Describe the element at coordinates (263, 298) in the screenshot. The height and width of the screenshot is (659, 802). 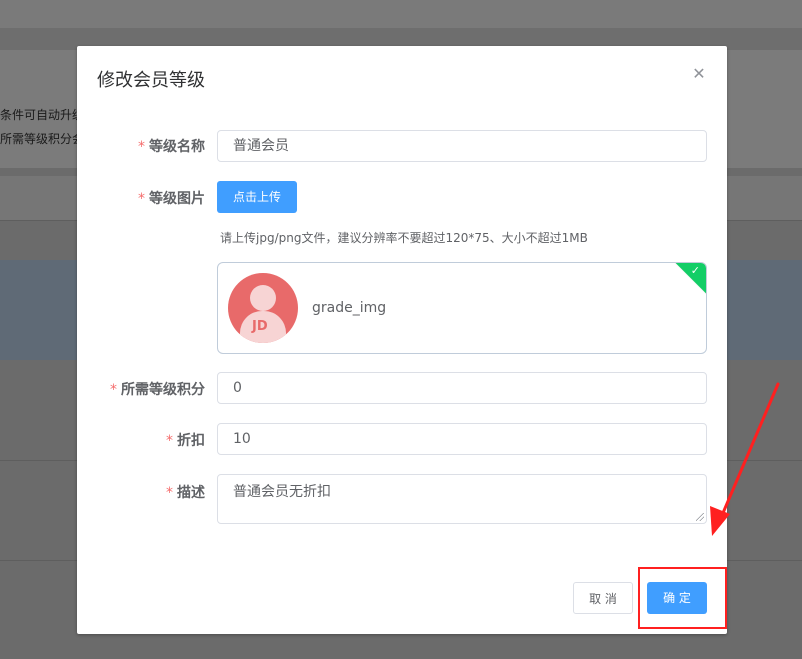
I see `avatar-head` at that location.